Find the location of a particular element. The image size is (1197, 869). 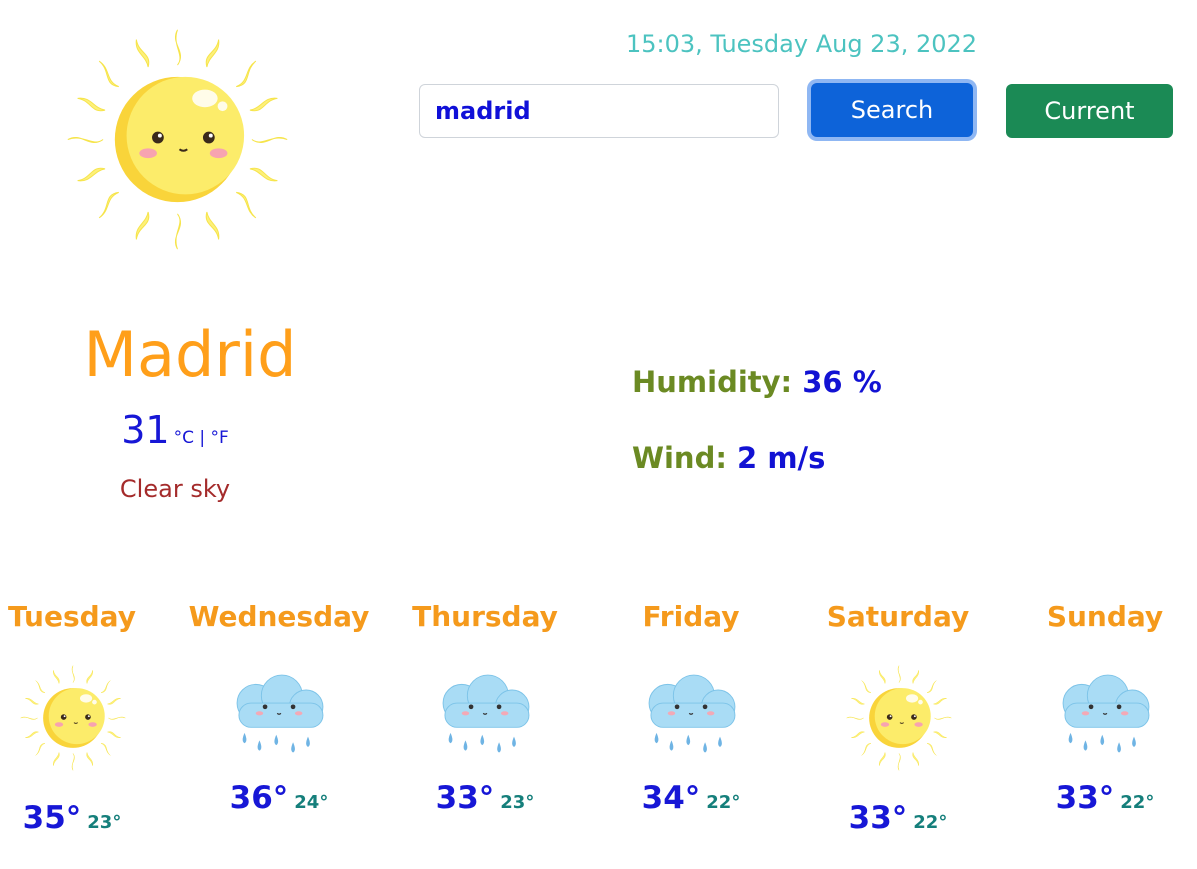

wind-stat: Wind: 2 m/s is located at coordinates (728, 458).